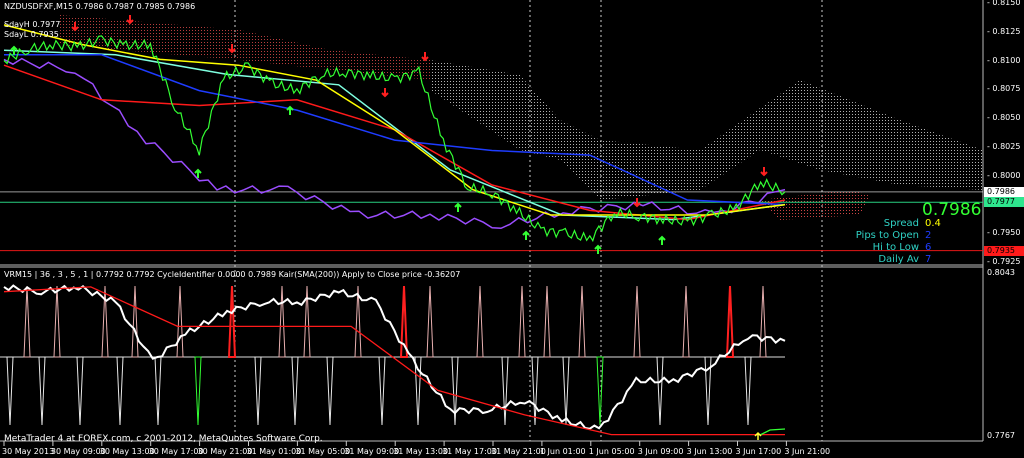 This screenshot has width=1024, height=458. What do you see at coordinates (1004, 89) in the screenshot?
I see `price-axis-label: - 0.8075` at bounding box center [1004, 89].